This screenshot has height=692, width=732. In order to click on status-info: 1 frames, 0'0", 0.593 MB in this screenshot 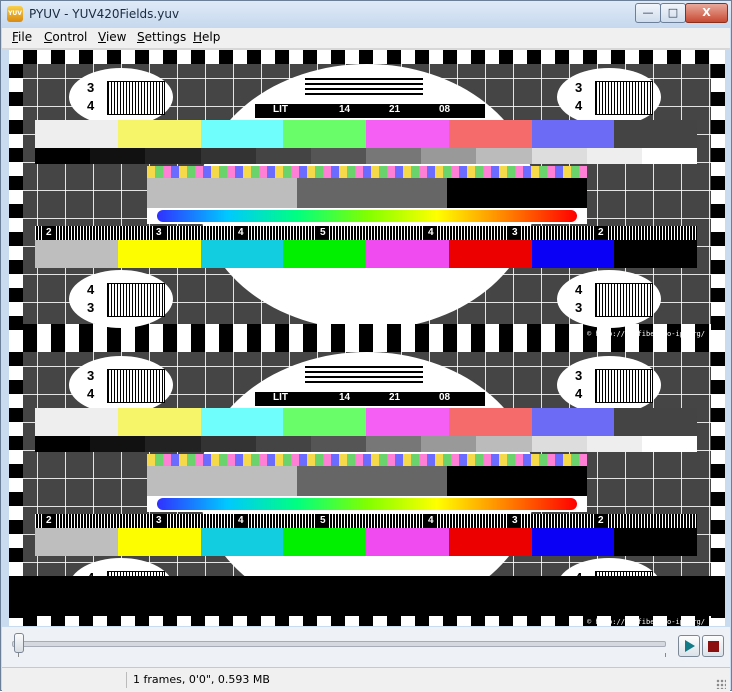, I will do `click(201, 679)`.